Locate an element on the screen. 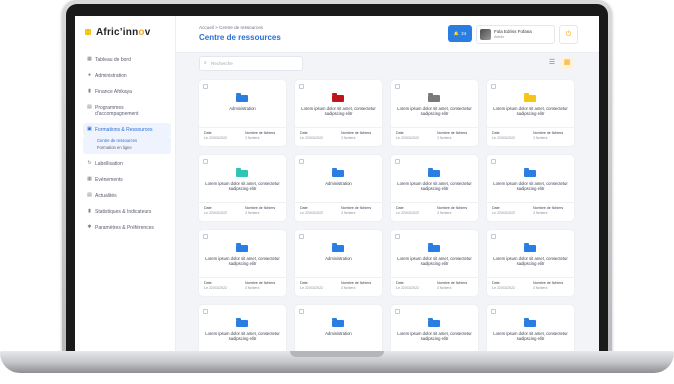 Image resolution: width=674 pixels, height=384 pixels. sidebar-item-6: ▦ Evènements is located at coordinates (127, 180).